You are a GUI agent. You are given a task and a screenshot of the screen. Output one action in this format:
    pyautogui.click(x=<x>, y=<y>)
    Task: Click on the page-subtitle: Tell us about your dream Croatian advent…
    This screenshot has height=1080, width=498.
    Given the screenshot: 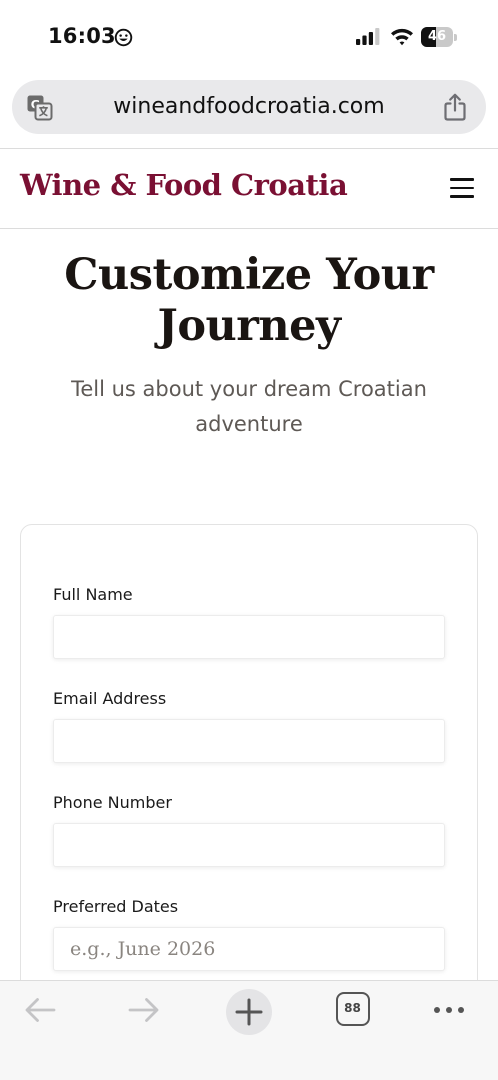 What is the action you would take?
    pyautogui.click(x=249, y=407)
    